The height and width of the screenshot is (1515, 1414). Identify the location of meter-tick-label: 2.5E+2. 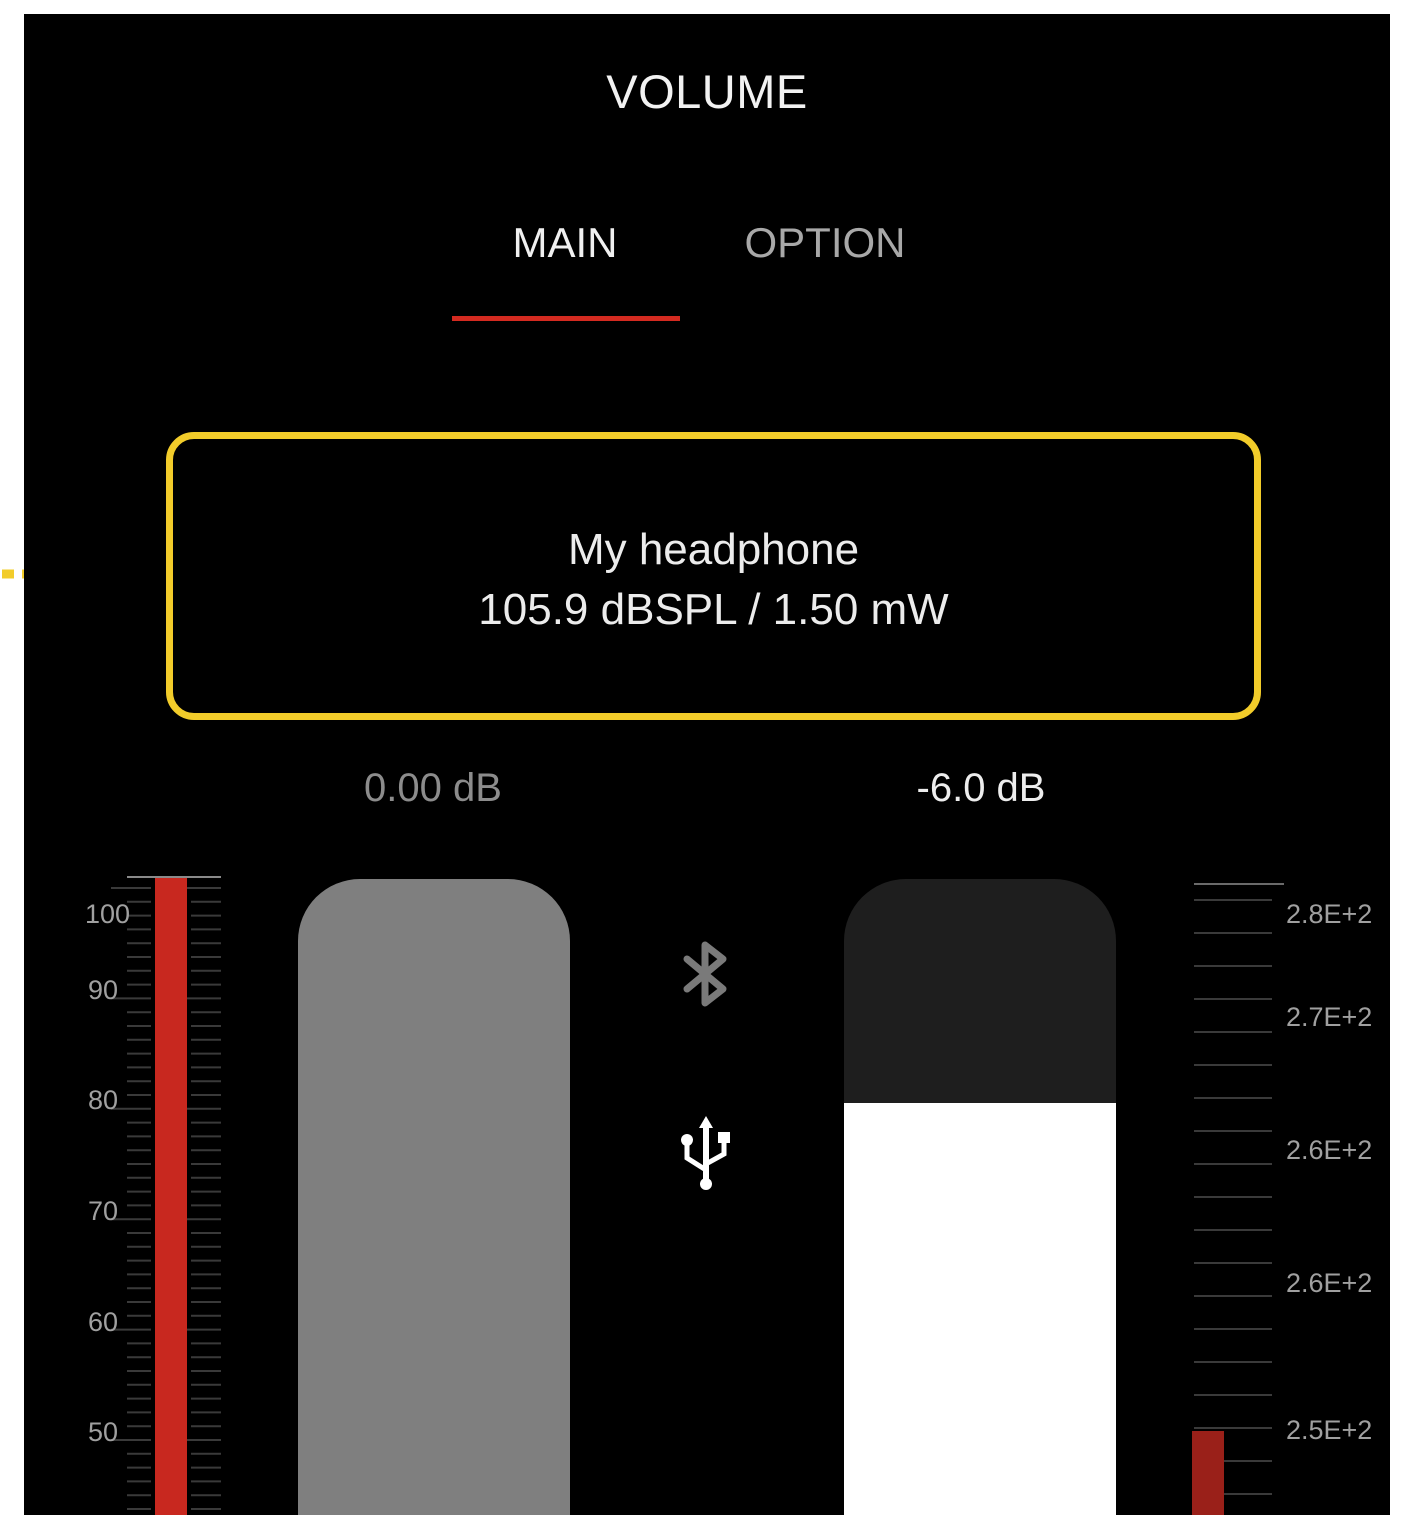
(1329, 1430).